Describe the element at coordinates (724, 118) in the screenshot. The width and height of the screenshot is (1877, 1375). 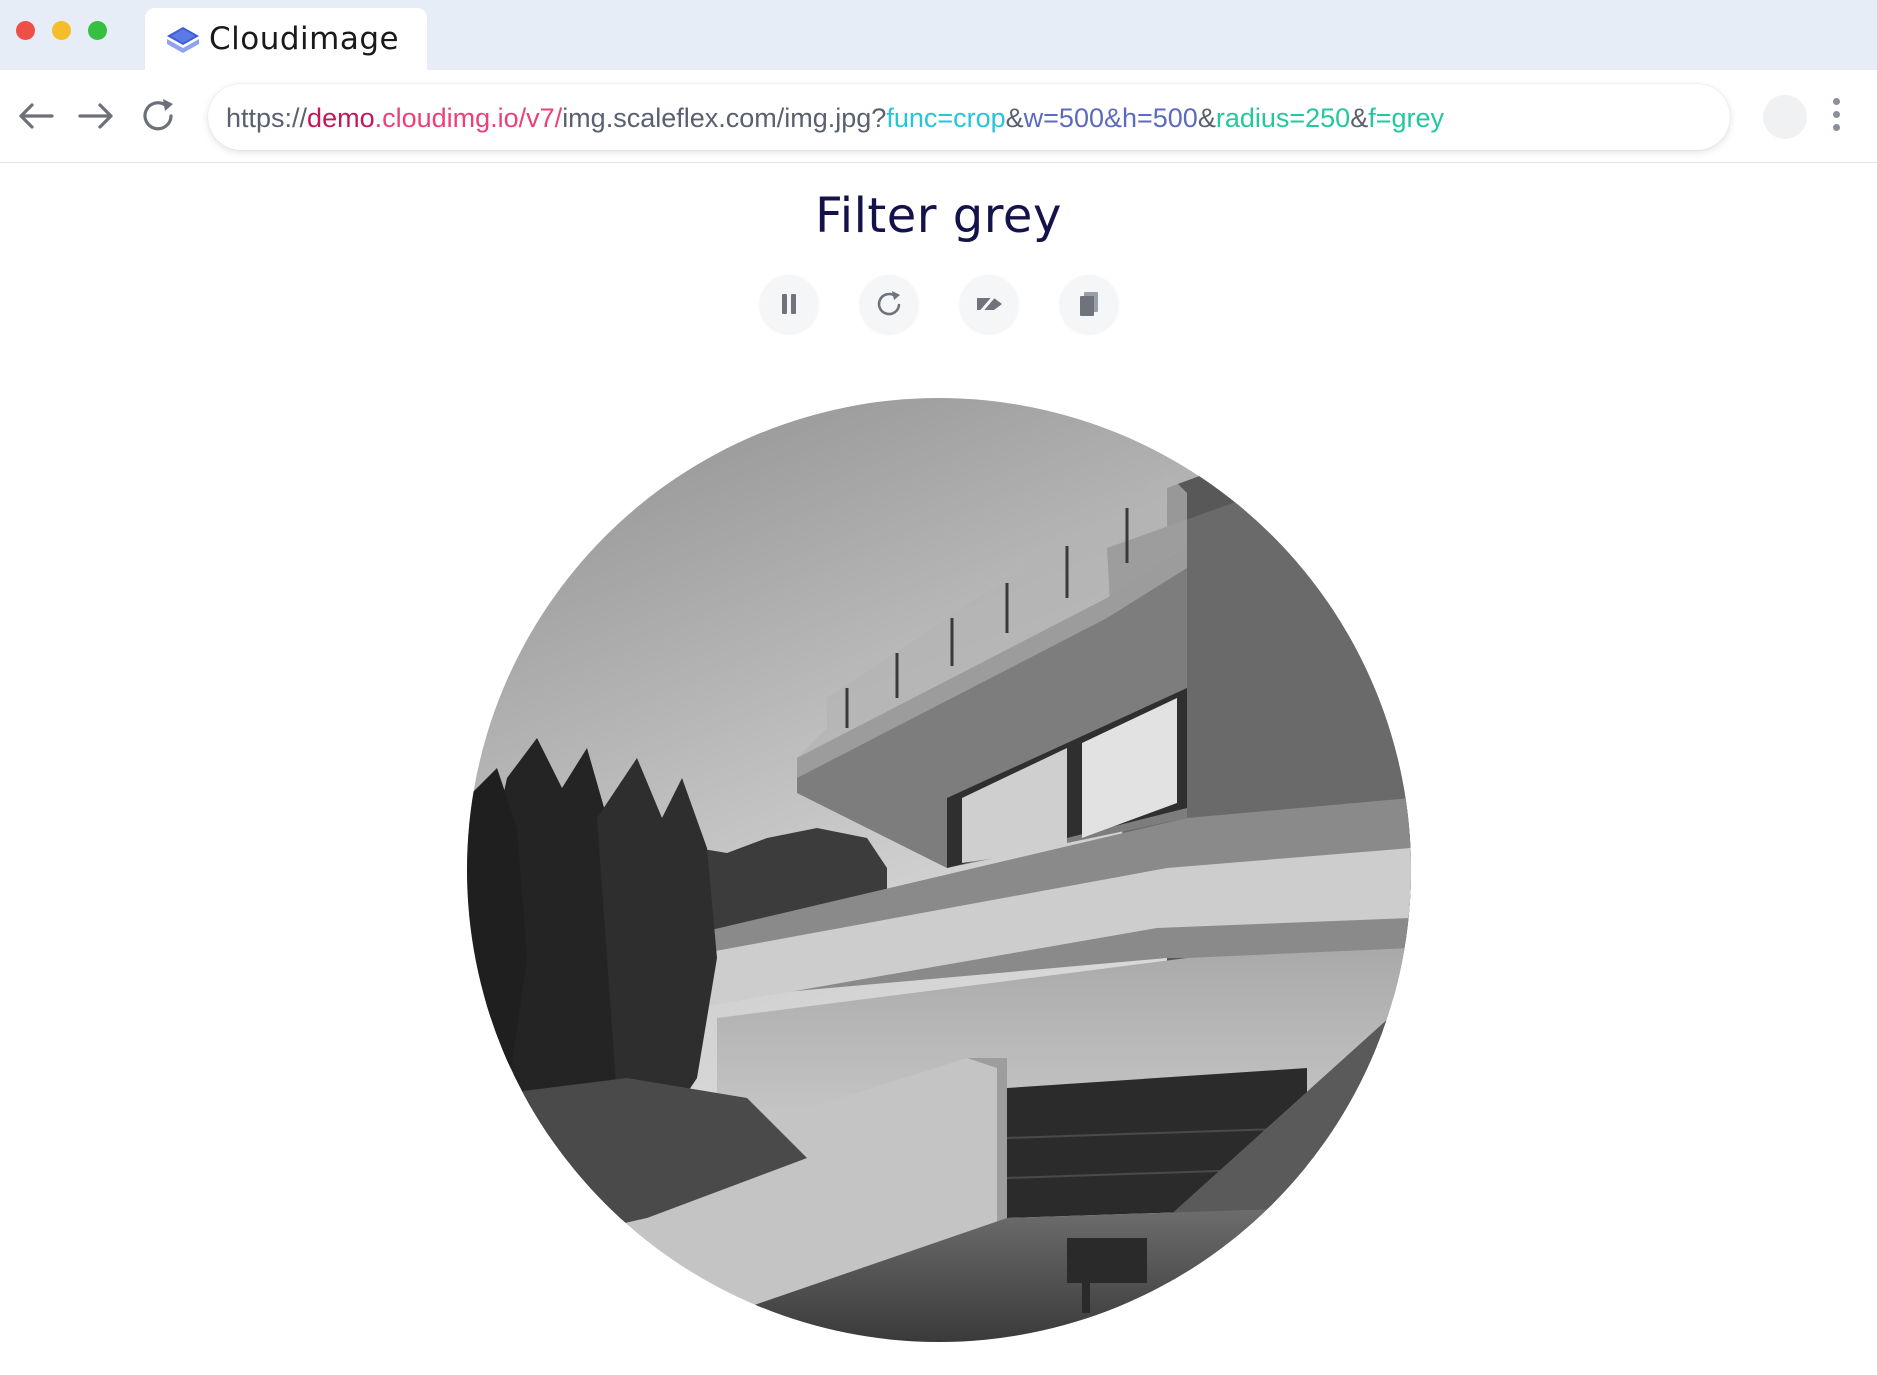
I see `url-origin-path: img.scaleflex.com/img.jpg?` at that location.